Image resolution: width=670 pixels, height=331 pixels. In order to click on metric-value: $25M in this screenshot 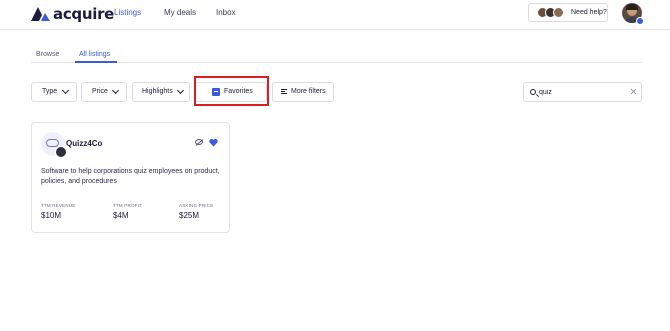, I will do `click(189, 215)`.